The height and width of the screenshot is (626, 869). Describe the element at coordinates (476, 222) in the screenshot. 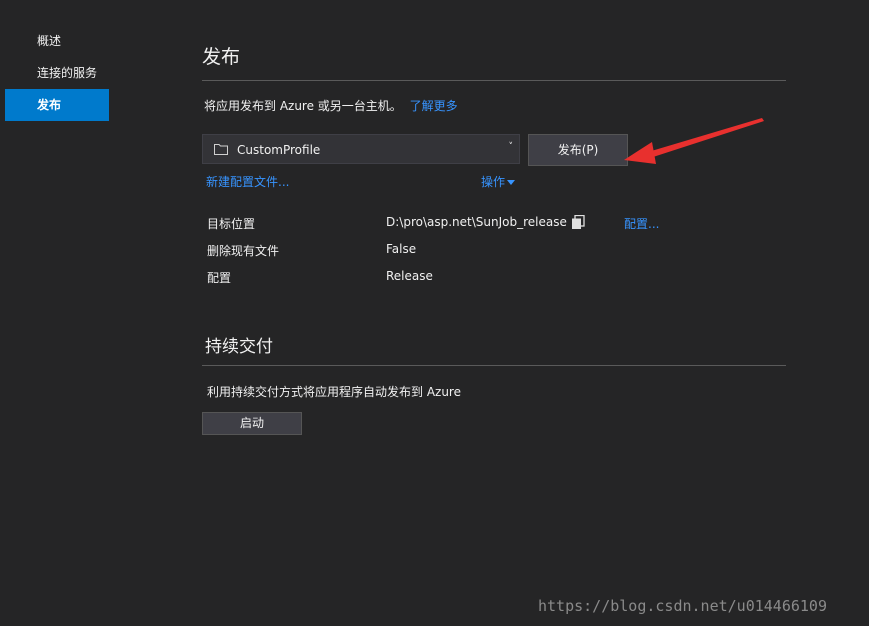

I see `target-location-value: D:\pro\asp.net\SunJob_release` at that location.